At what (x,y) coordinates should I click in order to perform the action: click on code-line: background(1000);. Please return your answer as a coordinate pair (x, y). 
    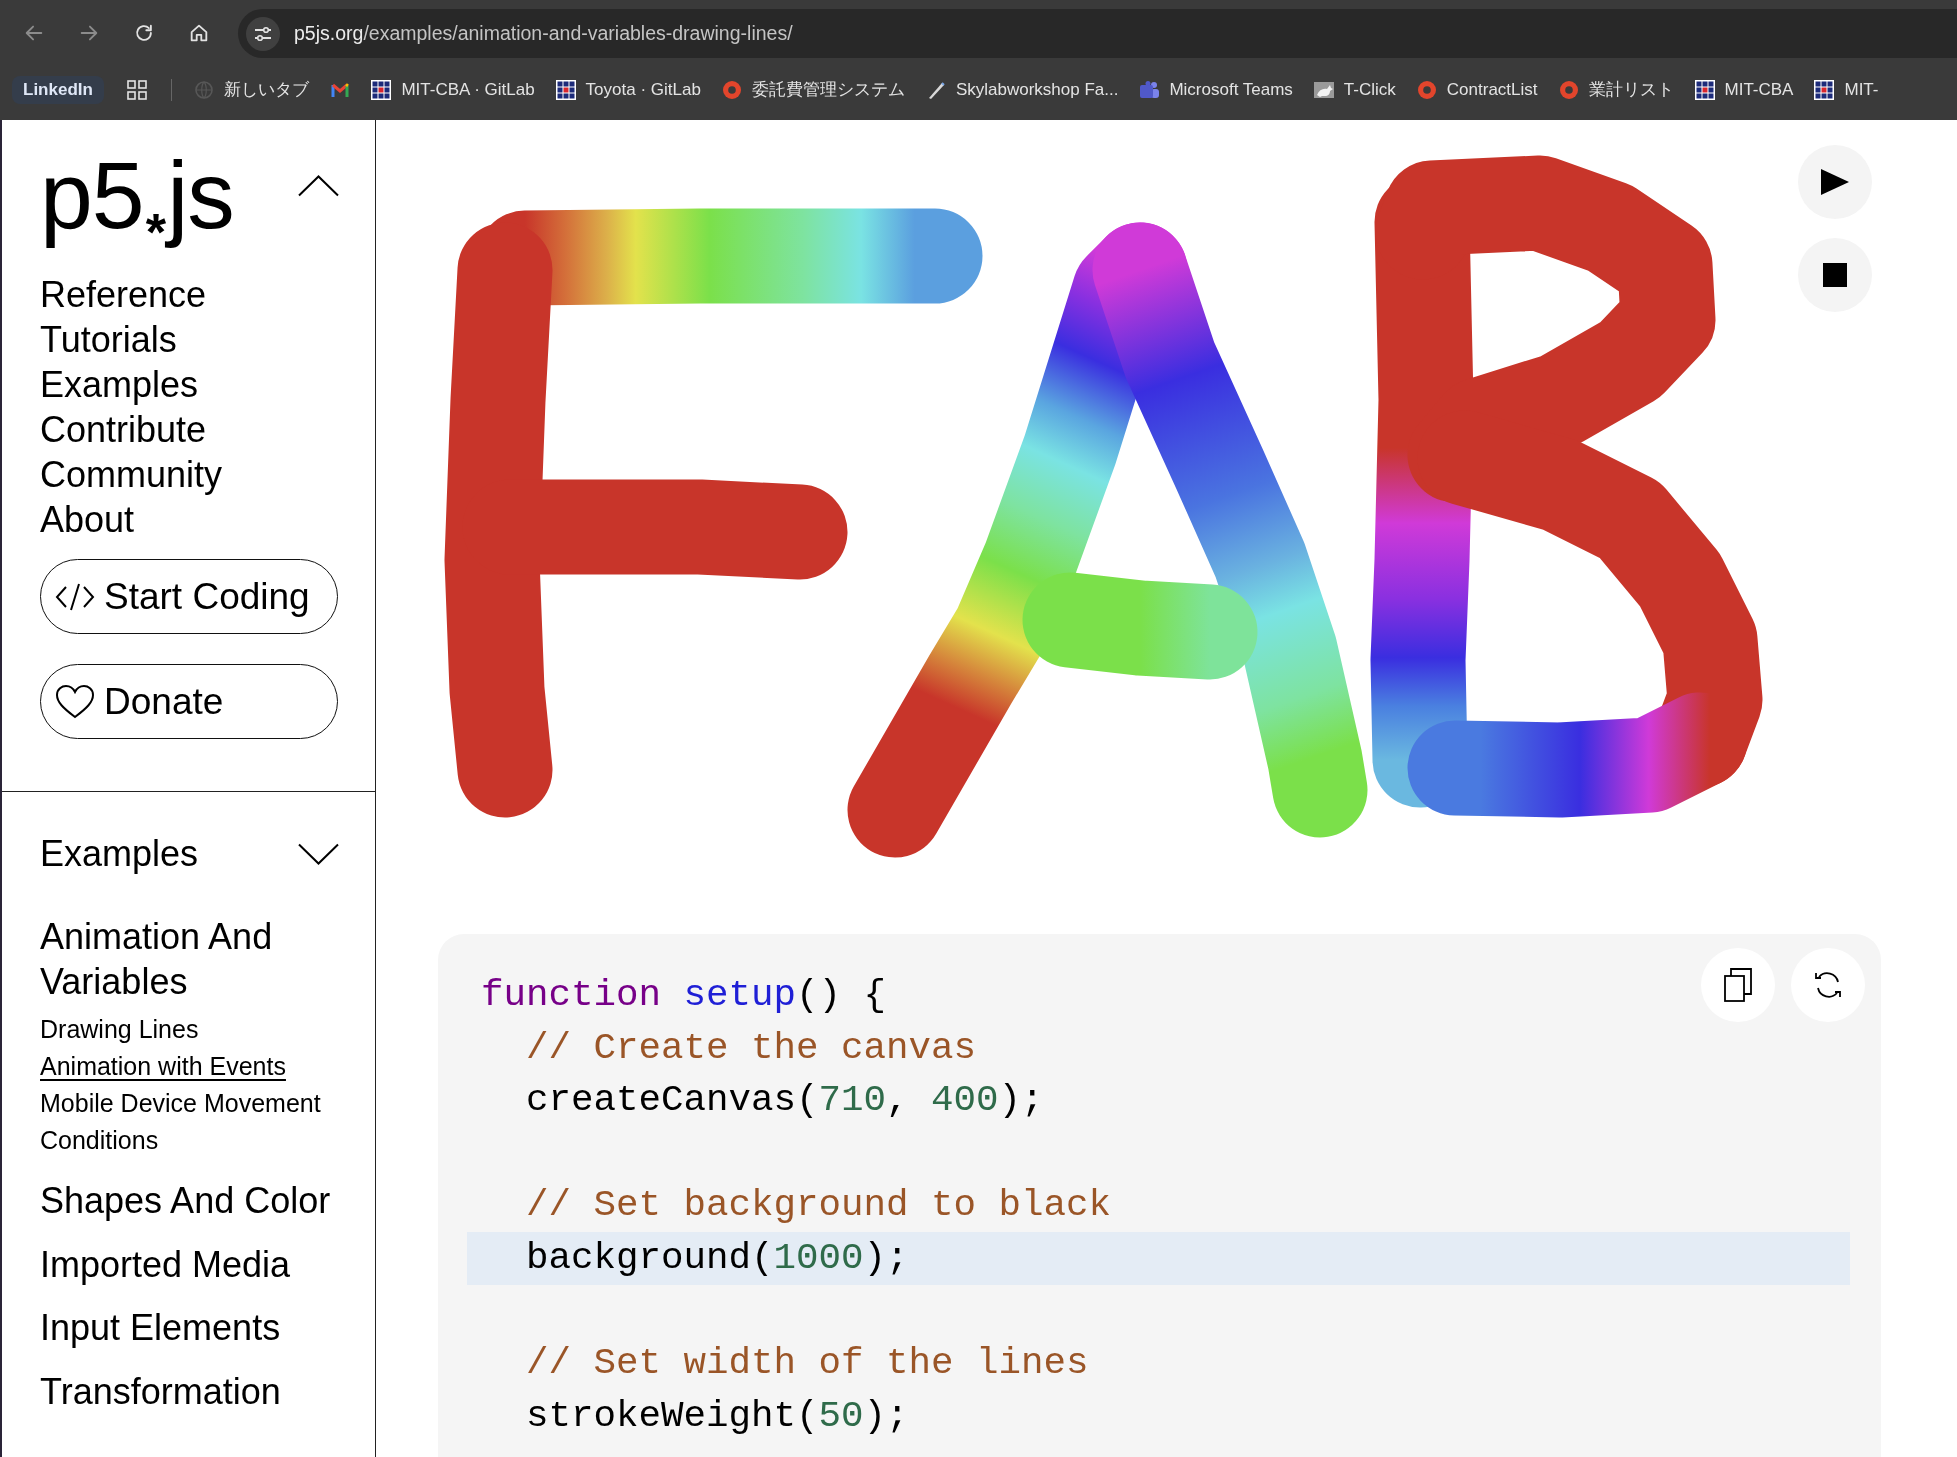
    Looking at the image, I should click on (717, 1257).